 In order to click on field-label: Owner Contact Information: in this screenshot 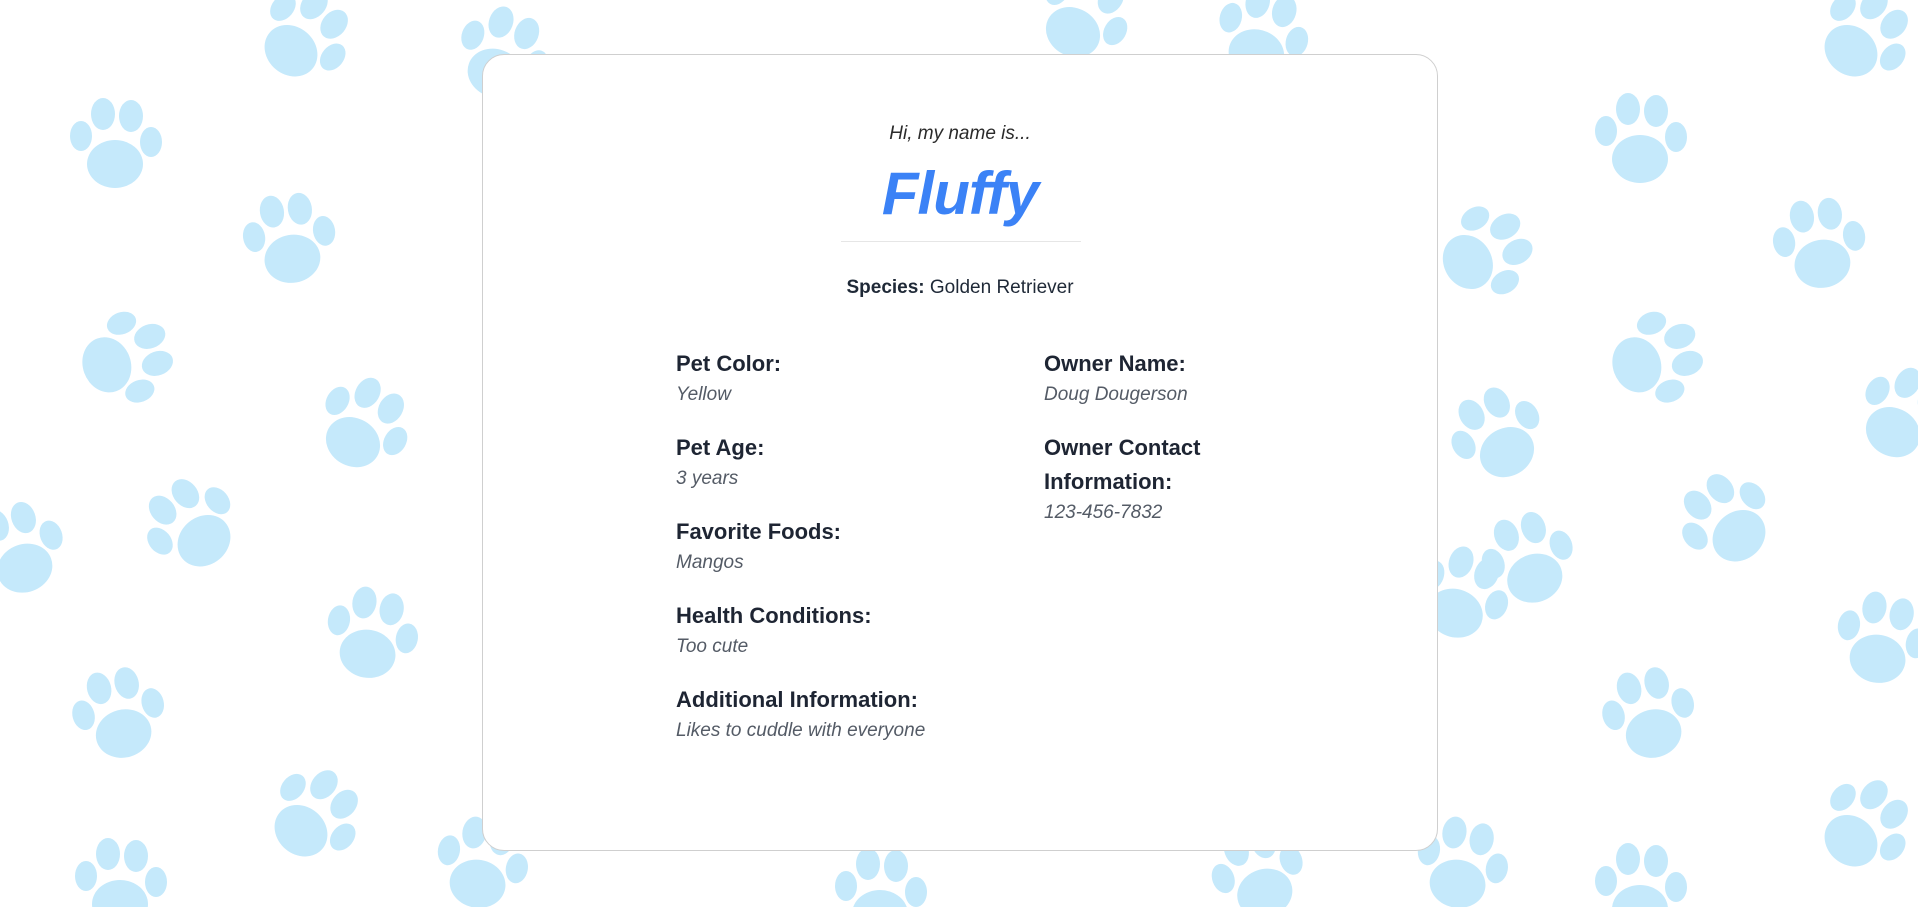, I will do `click(1122, 464)`.